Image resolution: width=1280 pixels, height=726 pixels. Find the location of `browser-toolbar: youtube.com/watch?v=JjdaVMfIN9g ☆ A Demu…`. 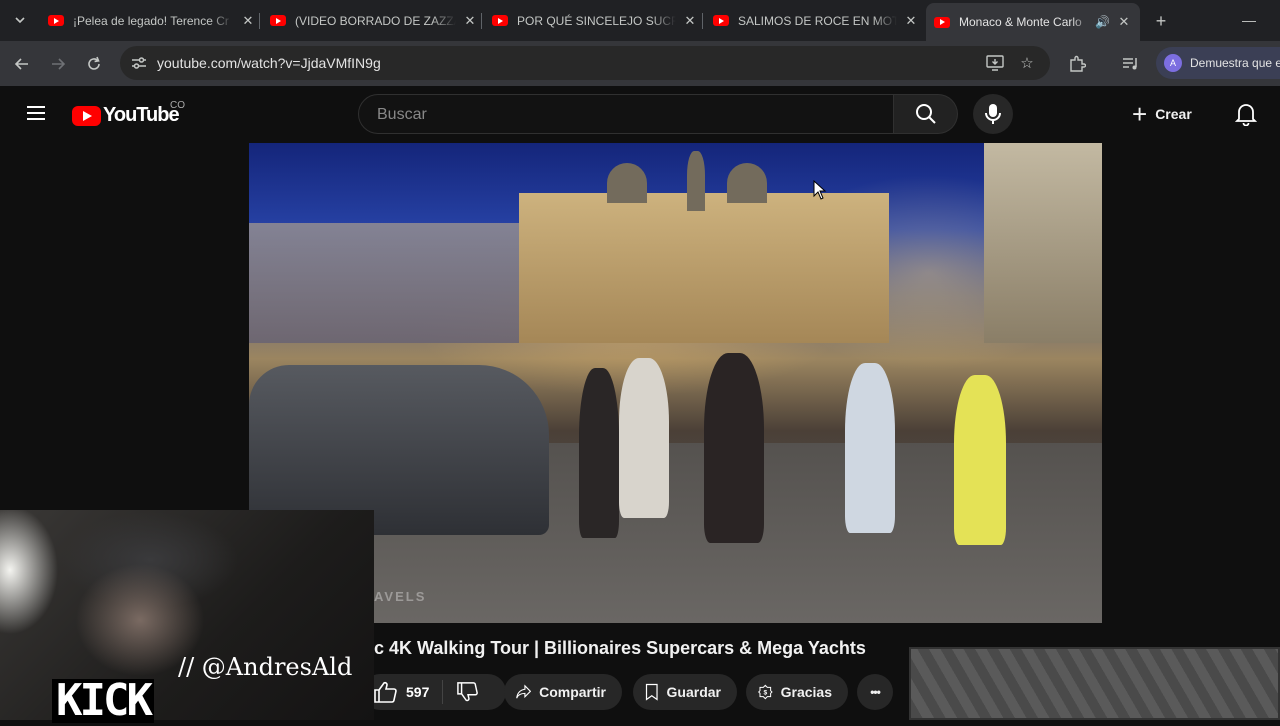

browser-toolbar: youtube.com/watch?v=JjdaVMfIN9g ☆ A Demu… is located at coordinates (640, 63).